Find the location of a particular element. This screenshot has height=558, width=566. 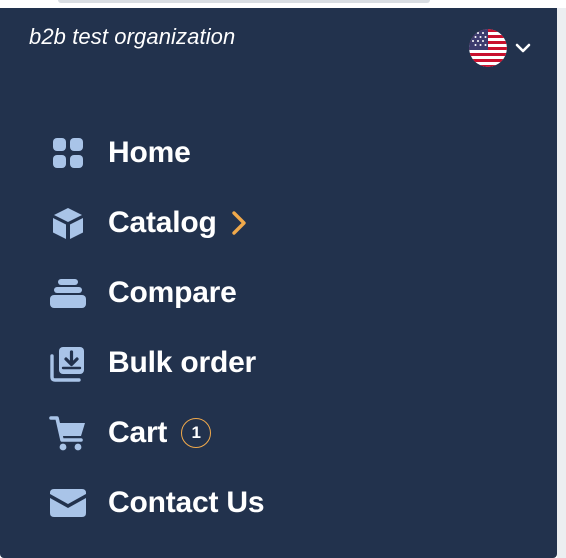

bulk-download-icon is located at coordinates (68, 363).